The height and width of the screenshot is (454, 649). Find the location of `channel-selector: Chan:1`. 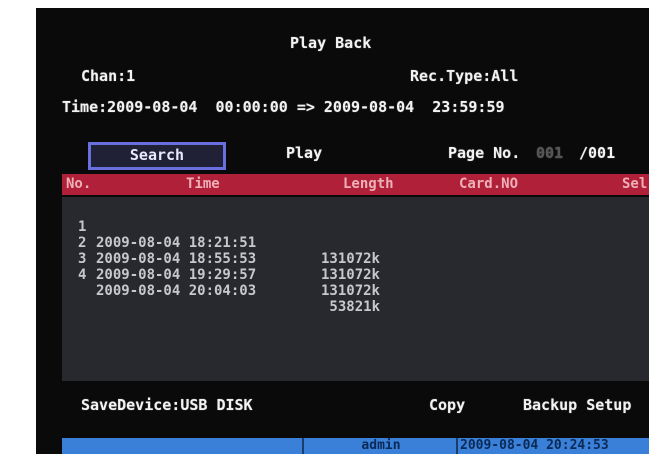

channel-selector: Chan:1 is located at coordinates (108, 76).